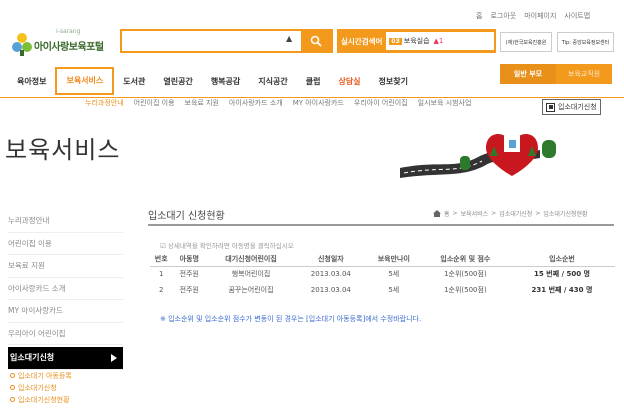  I want to click on lmenu-sub-status: 입소대기신청현황, so click(65, 400).